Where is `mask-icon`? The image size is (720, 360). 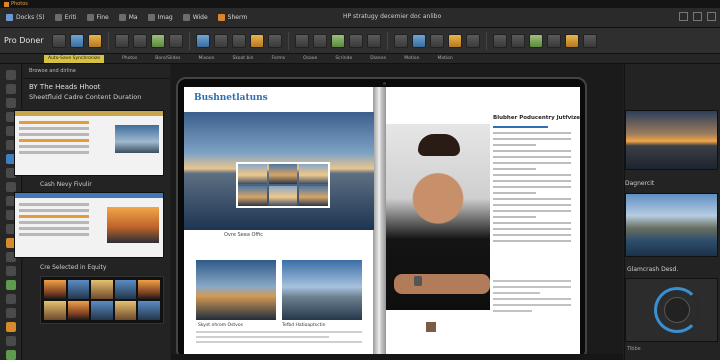 mask-icon is located at coordinates (373, 40).